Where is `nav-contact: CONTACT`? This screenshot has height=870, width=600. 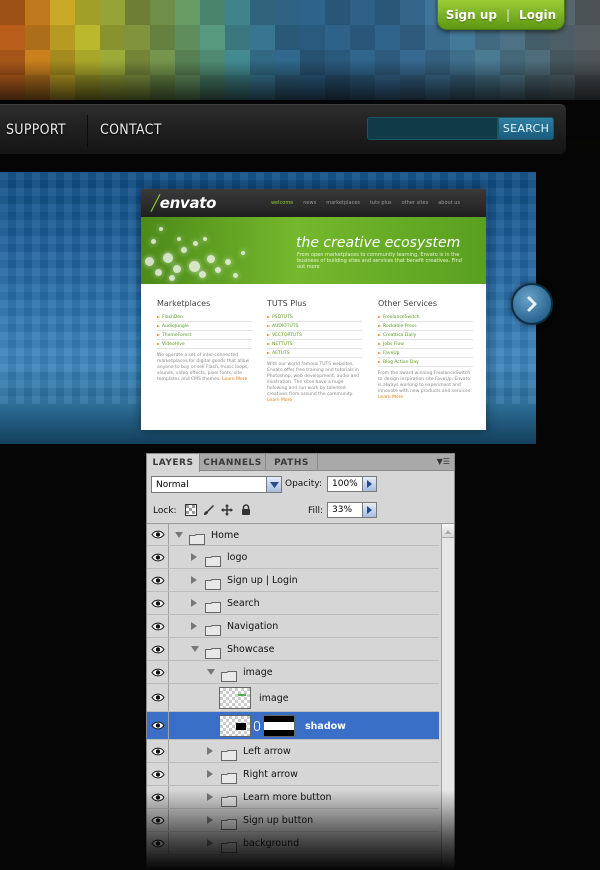 nav-contact: CONTACT is located at coordinates (131, 130).